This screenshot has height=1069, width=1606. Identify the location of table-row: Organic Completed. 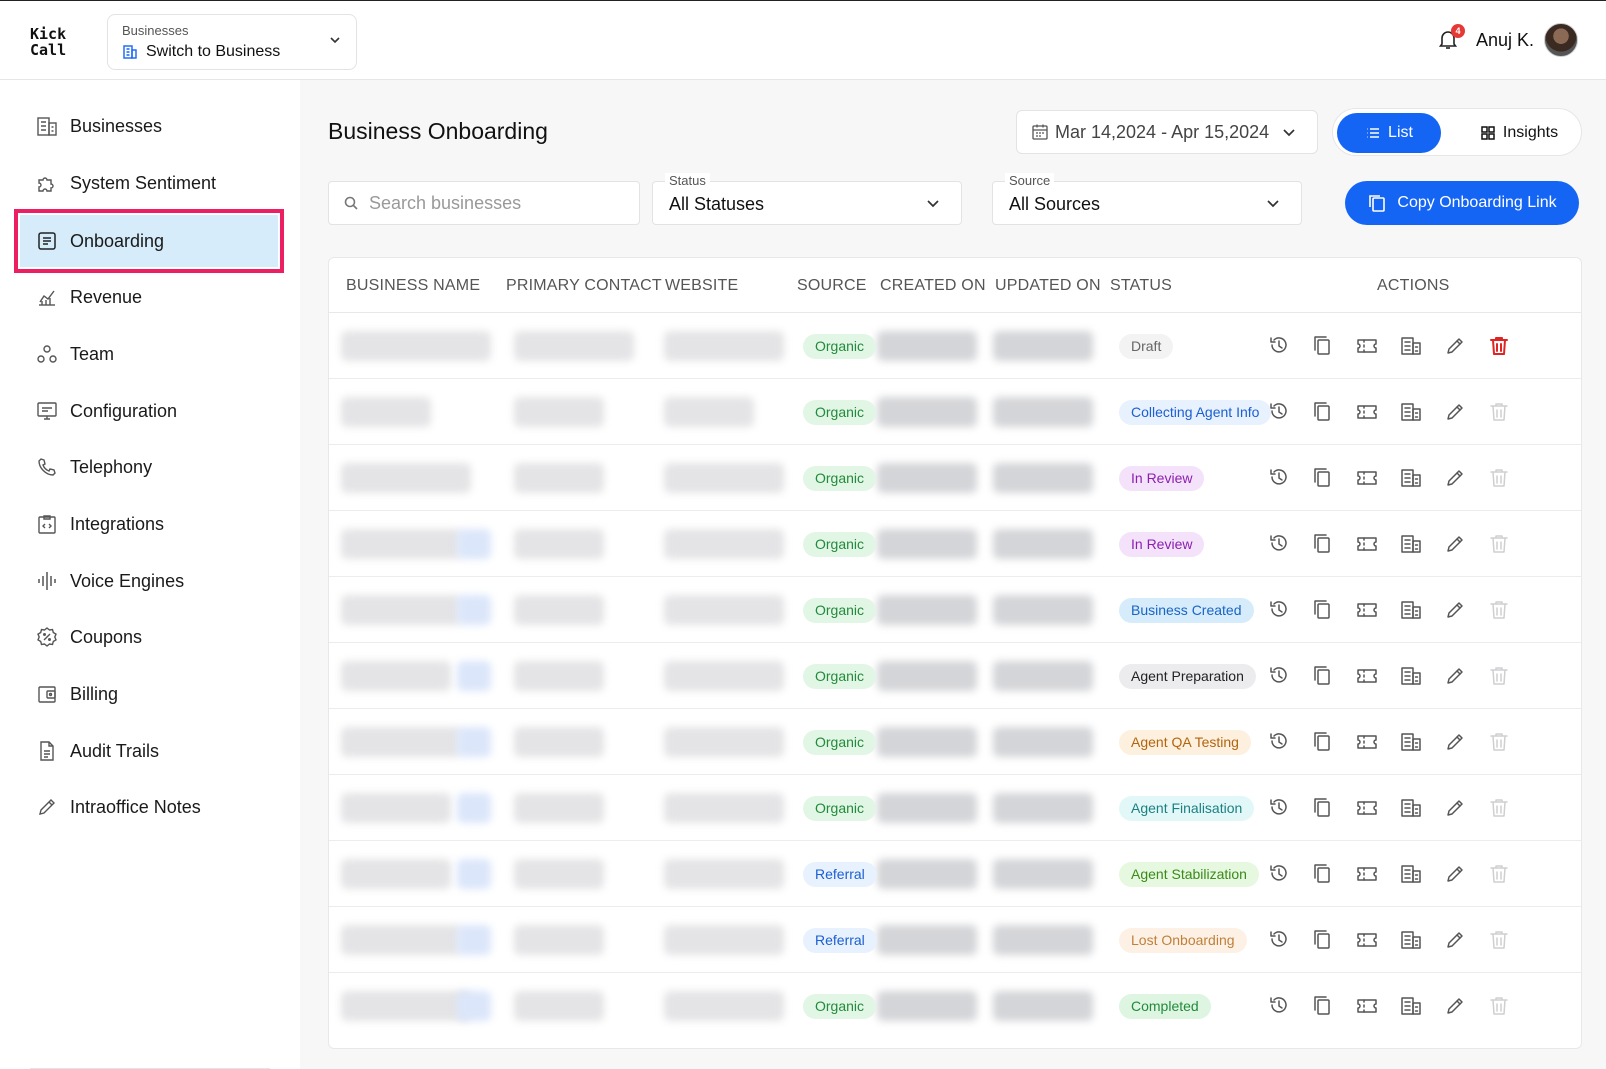
(955, 1006).